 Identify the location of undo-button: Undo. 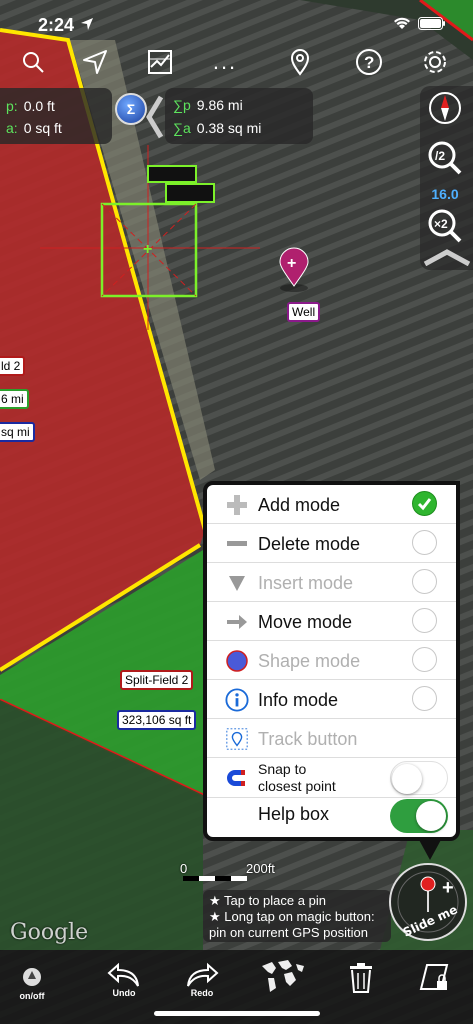
(124, 980).